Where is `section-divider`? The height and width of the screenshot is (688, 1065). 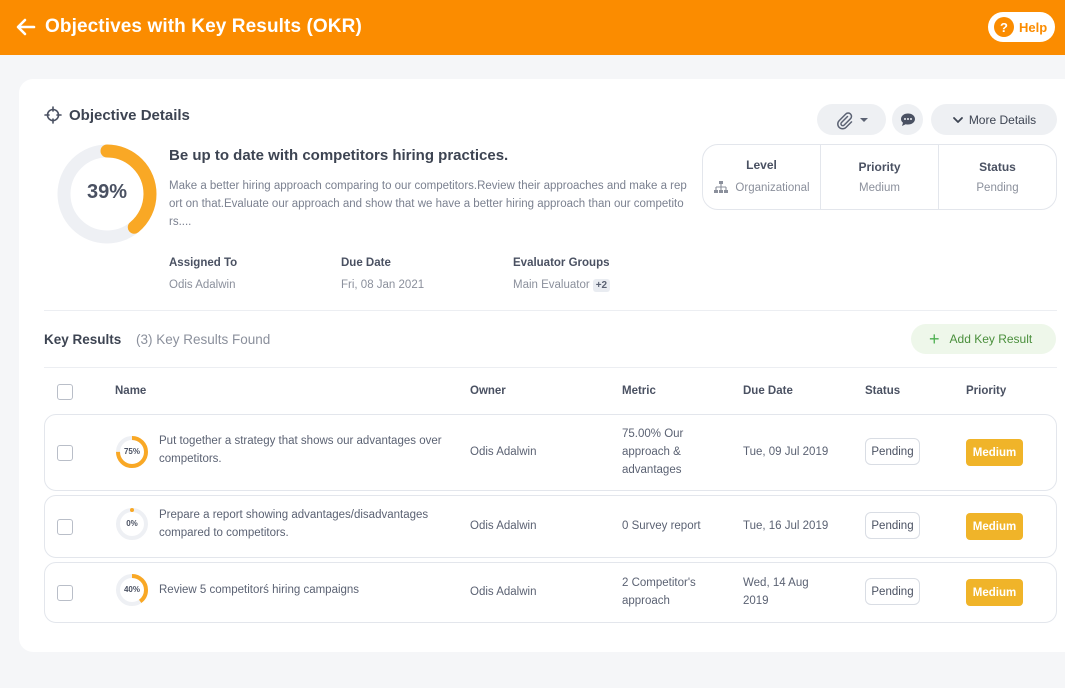
section-divider is located at coordinates (550, 310).